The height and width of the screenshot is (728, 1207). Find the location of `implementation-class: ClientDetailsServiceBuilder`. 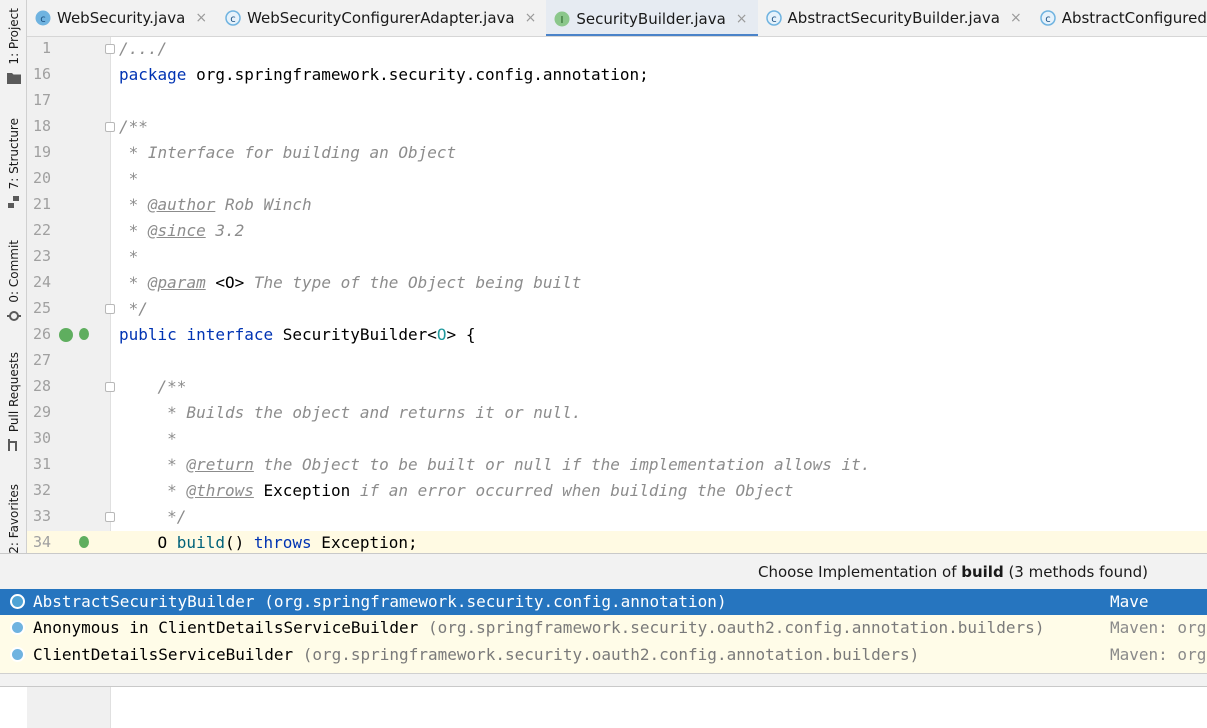

implementation-class: ClientDetailsServiceBuilder is located at coordinates (163, 654).